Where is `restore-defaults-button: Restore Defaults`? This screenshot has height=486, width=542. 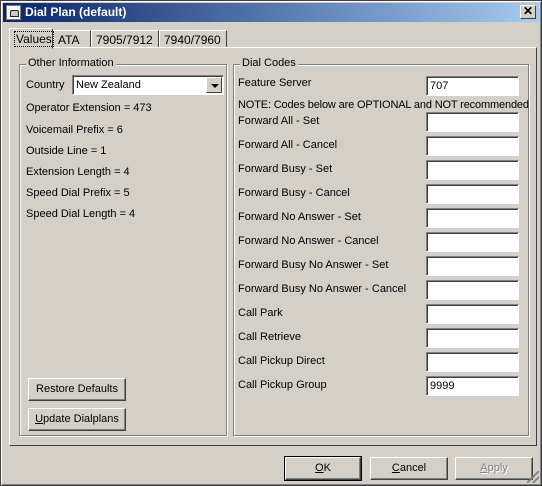
restore-defaults-button: Restore Defaults is located at coordinates (77, 389).